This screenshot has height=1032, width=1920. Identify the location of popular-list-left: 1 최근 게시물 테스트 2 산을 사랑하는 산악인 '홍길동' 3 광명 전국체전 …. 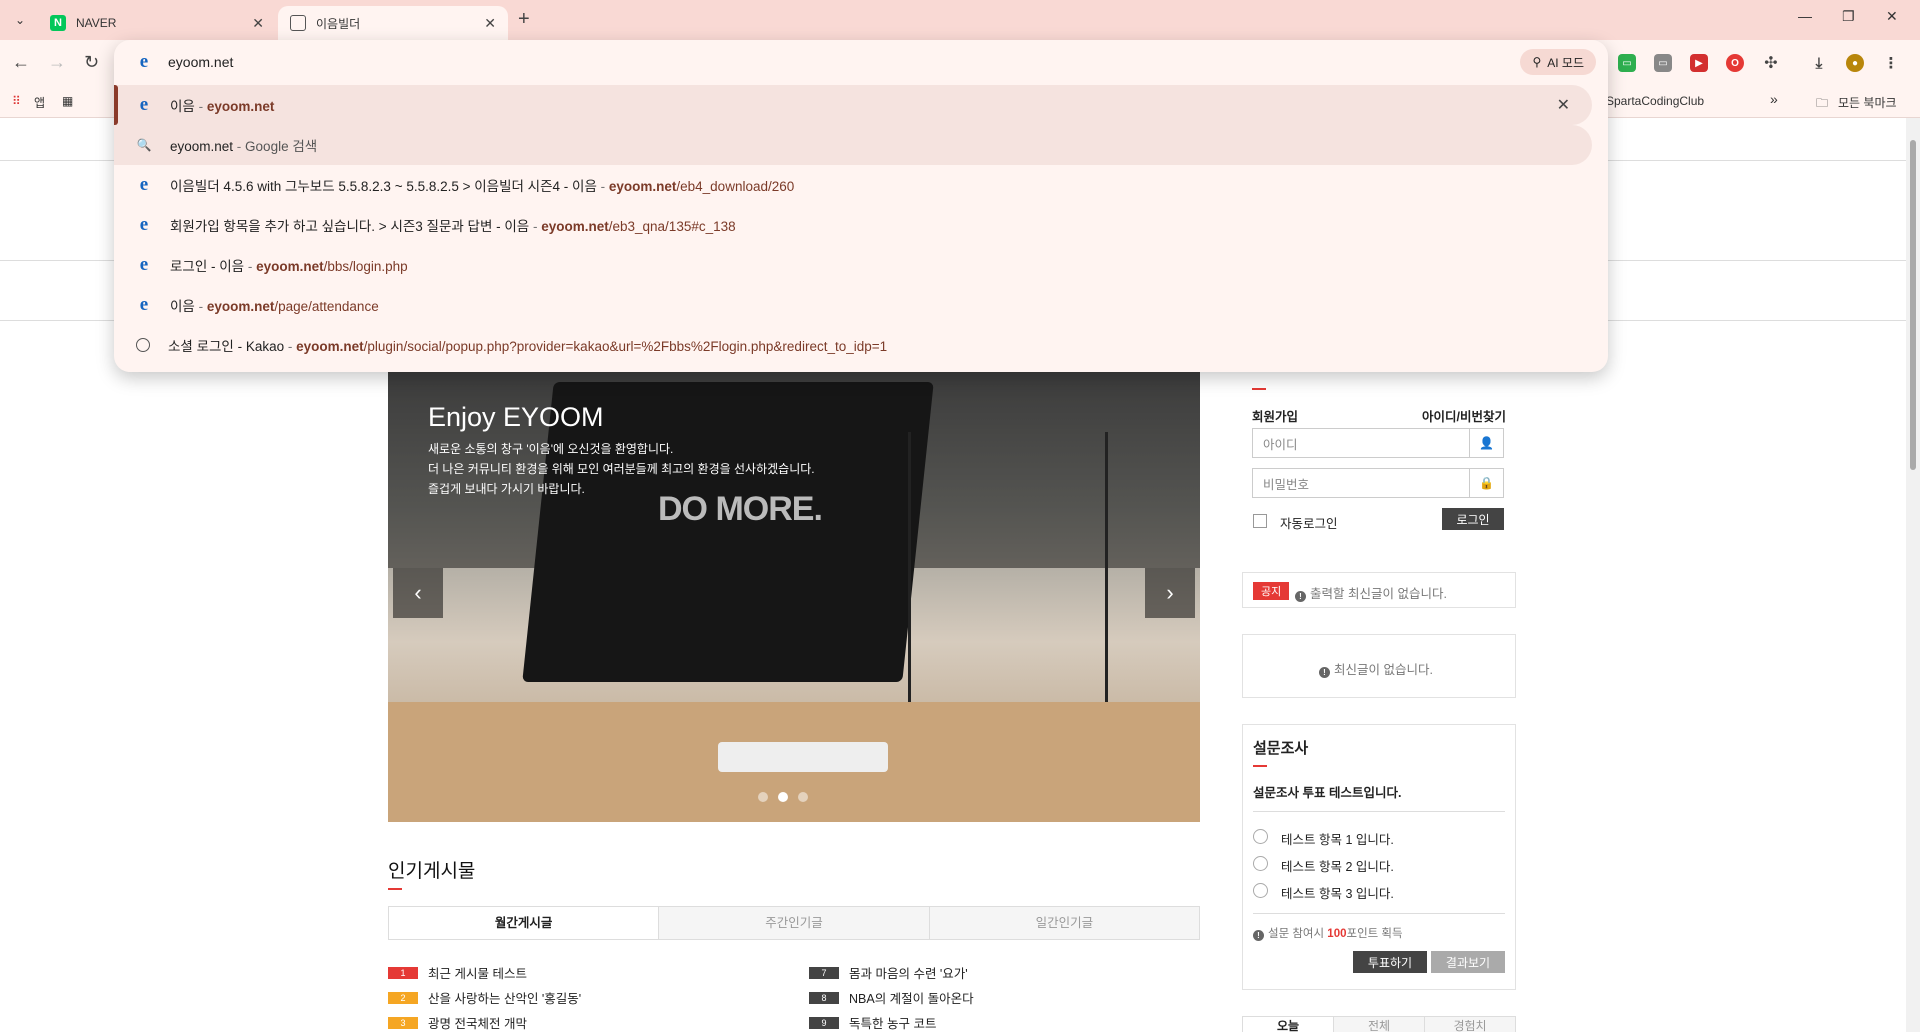
(484, 996).